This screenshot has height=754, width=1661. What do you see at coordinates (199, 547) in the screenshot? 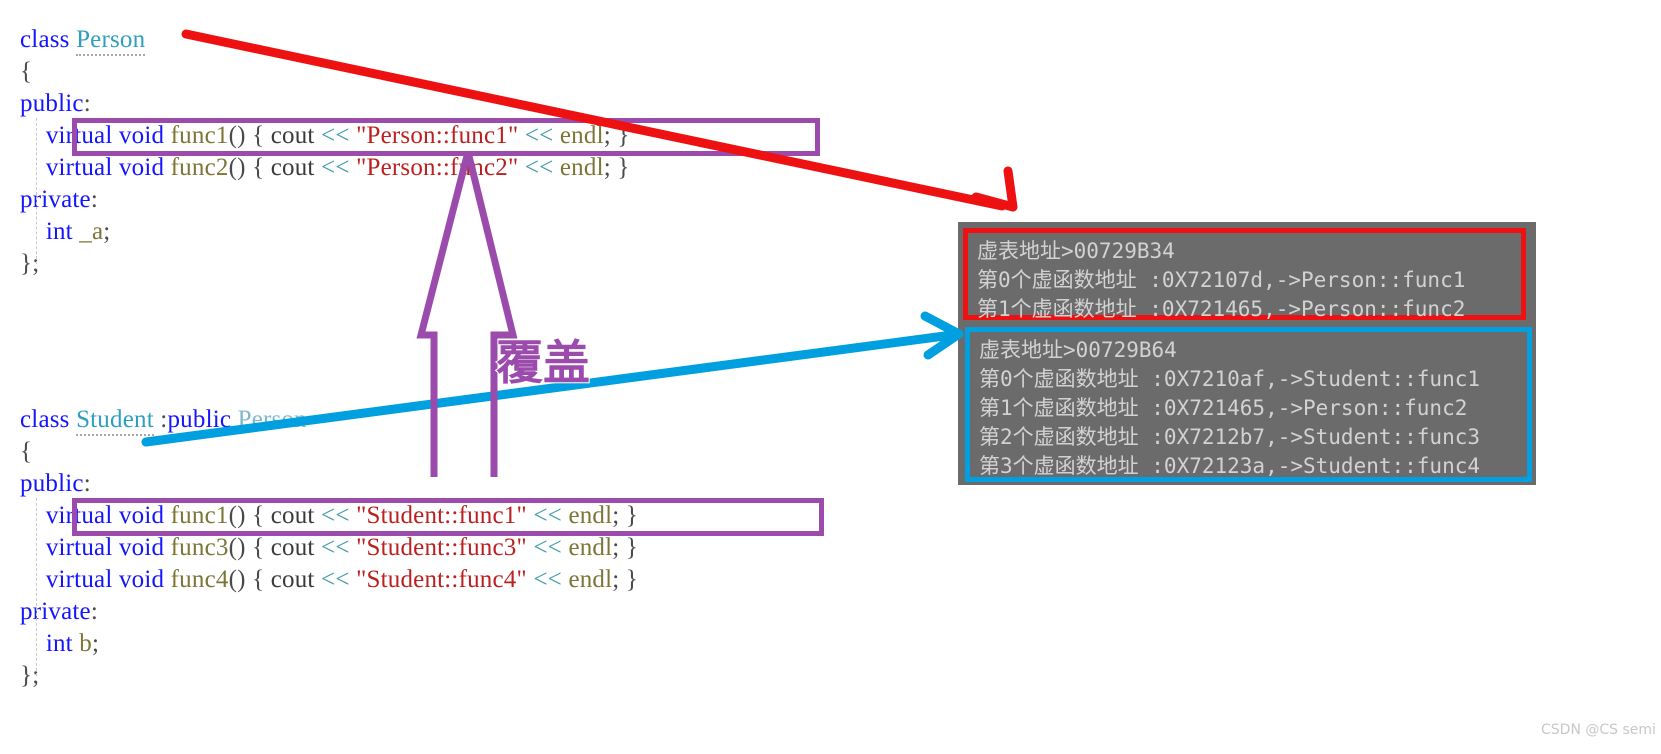
I see `code-token: func3` at bounding box center [199, 547].